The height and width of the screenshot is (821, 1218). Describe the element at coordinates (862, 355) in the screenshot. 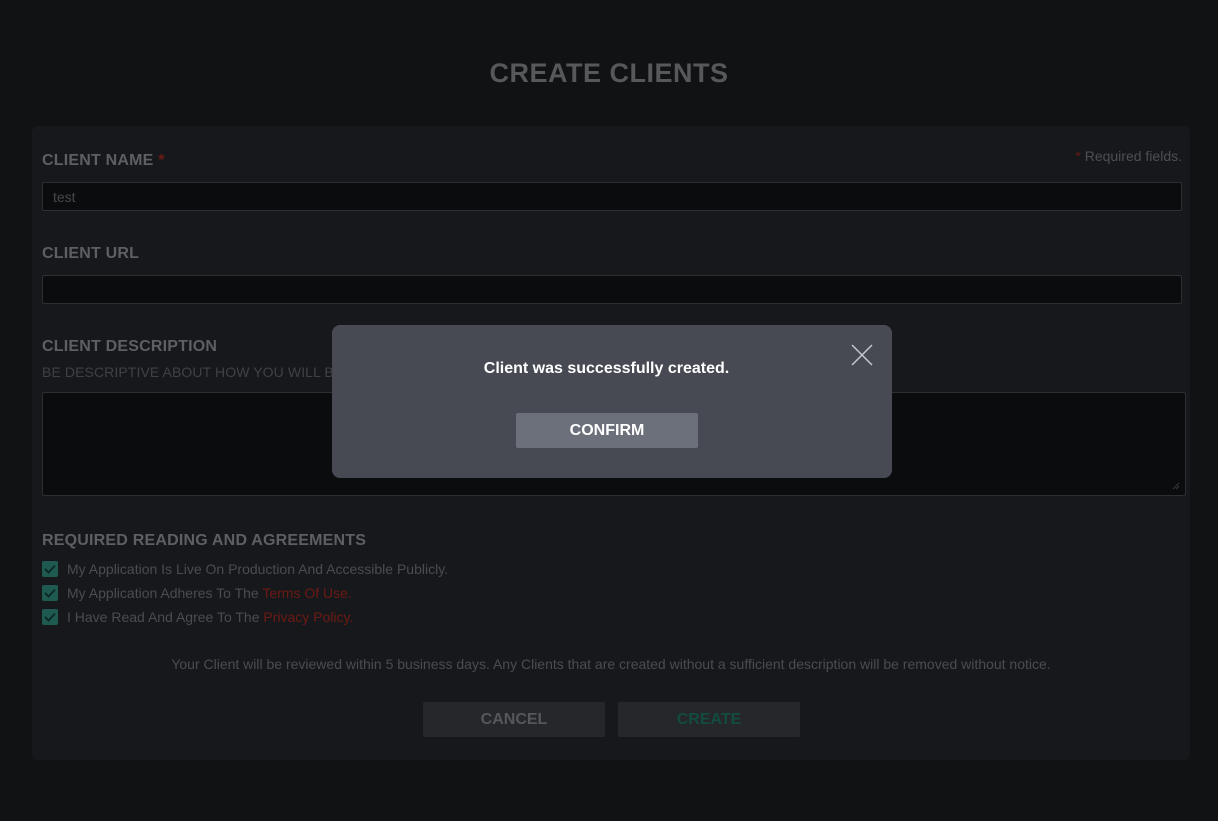

I see `close-icon` at that location.